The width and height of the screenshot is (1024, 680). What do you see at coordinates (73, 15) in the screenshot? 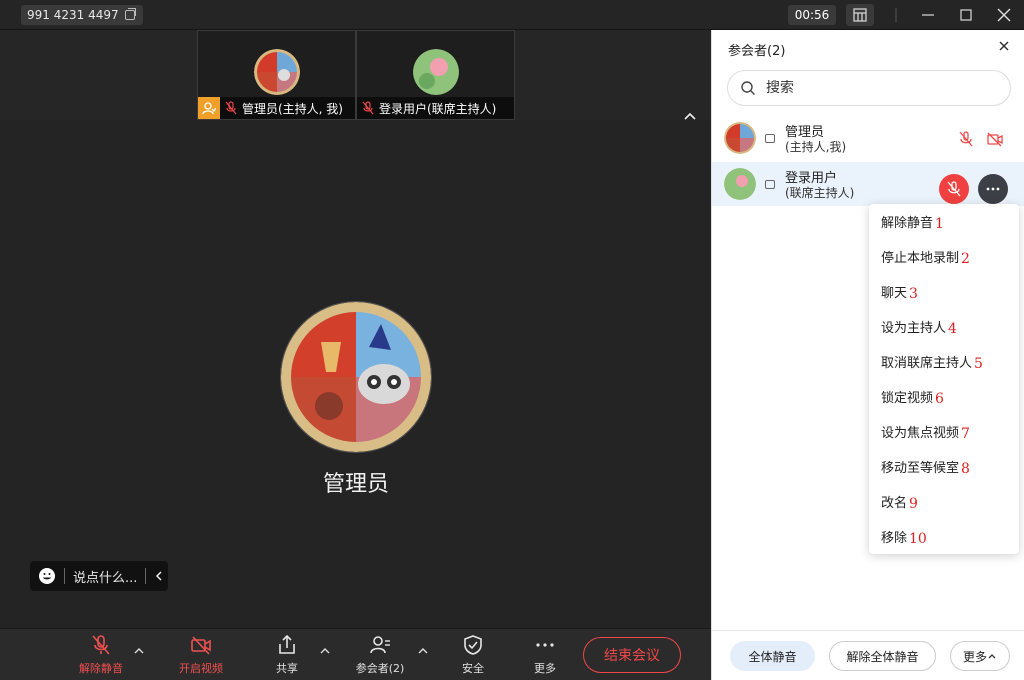
I see `meeting-id-text: 991 4231 4497` at bounding box center [73, 15].